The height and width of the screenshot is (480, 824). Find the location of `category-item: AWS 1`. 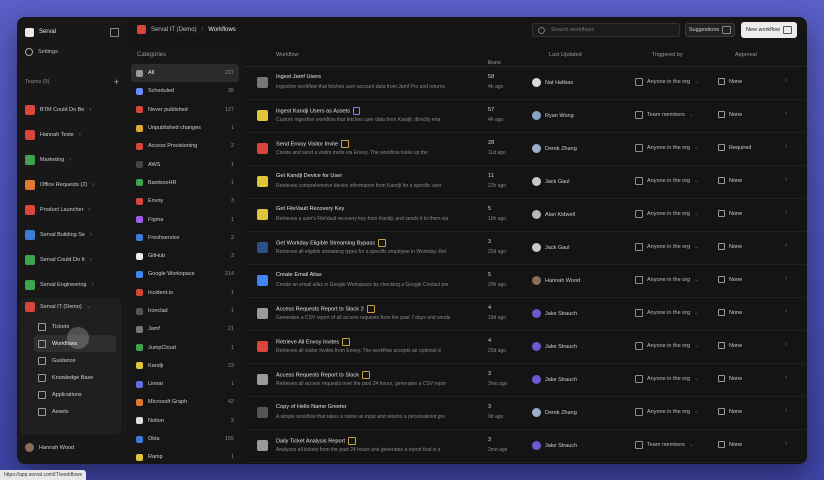

category-item: AWS 1 is located at coordinates (185, 164).